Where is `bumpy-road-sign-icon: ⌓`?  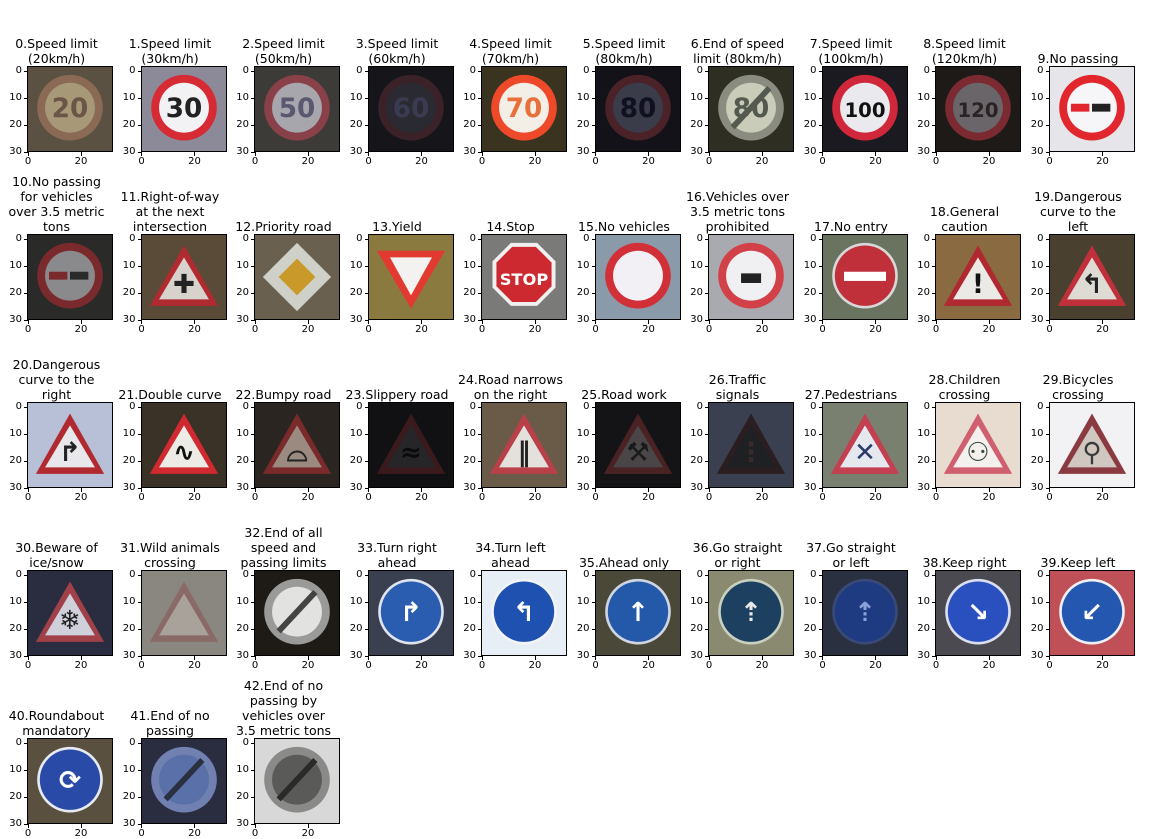
bumpy-road-sign-icon: ⌓ is located at coordinates (297, 445).